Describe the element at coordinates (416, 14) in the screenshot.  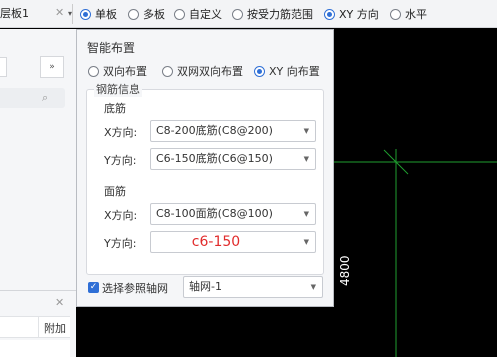
I see `option-label: 水平` at that location.